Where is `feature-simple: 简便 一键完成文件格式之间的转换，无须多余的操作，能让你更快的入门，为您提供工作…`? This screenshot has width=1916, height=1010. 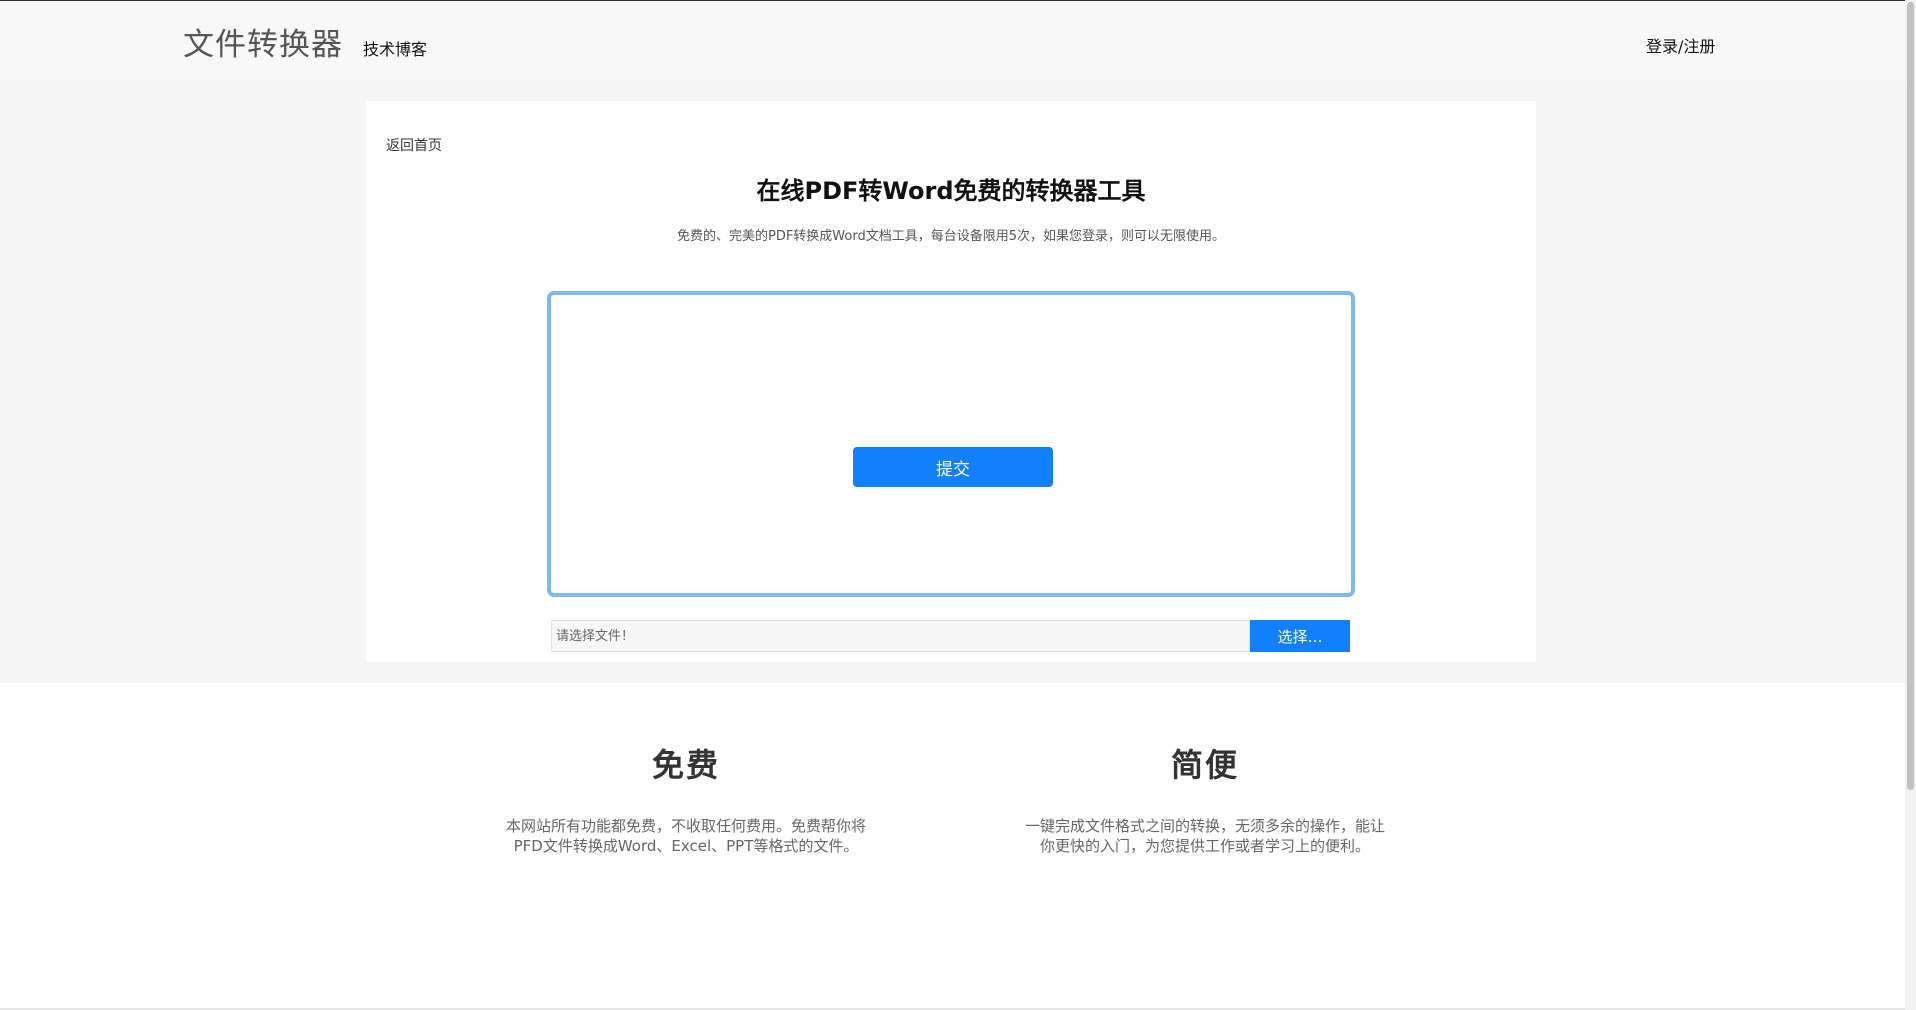
feature-simple: 简便 一键完成文件格式之间的转换，无须多余的操作，能让你更快的入门，为您提供工作… is located at coordinates (1205, 798).